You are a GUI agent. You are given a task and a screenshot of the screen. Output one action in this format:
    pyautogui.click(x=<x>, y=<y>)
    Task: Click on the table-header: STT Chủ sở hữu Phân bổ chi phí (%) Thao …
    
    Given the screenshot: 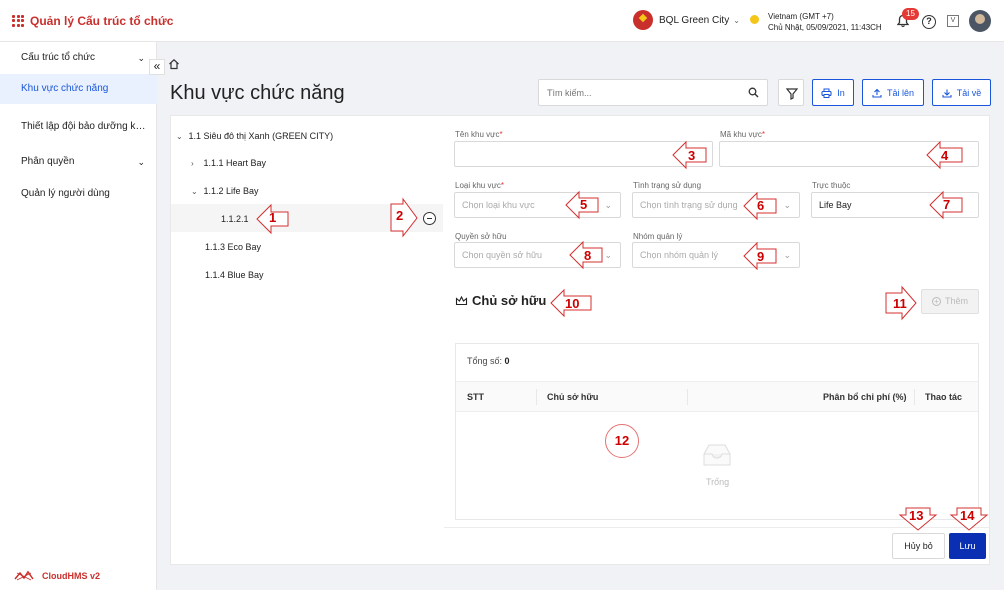 What is the action you would take?
    pyautogui.click(x=717, y=396)
    